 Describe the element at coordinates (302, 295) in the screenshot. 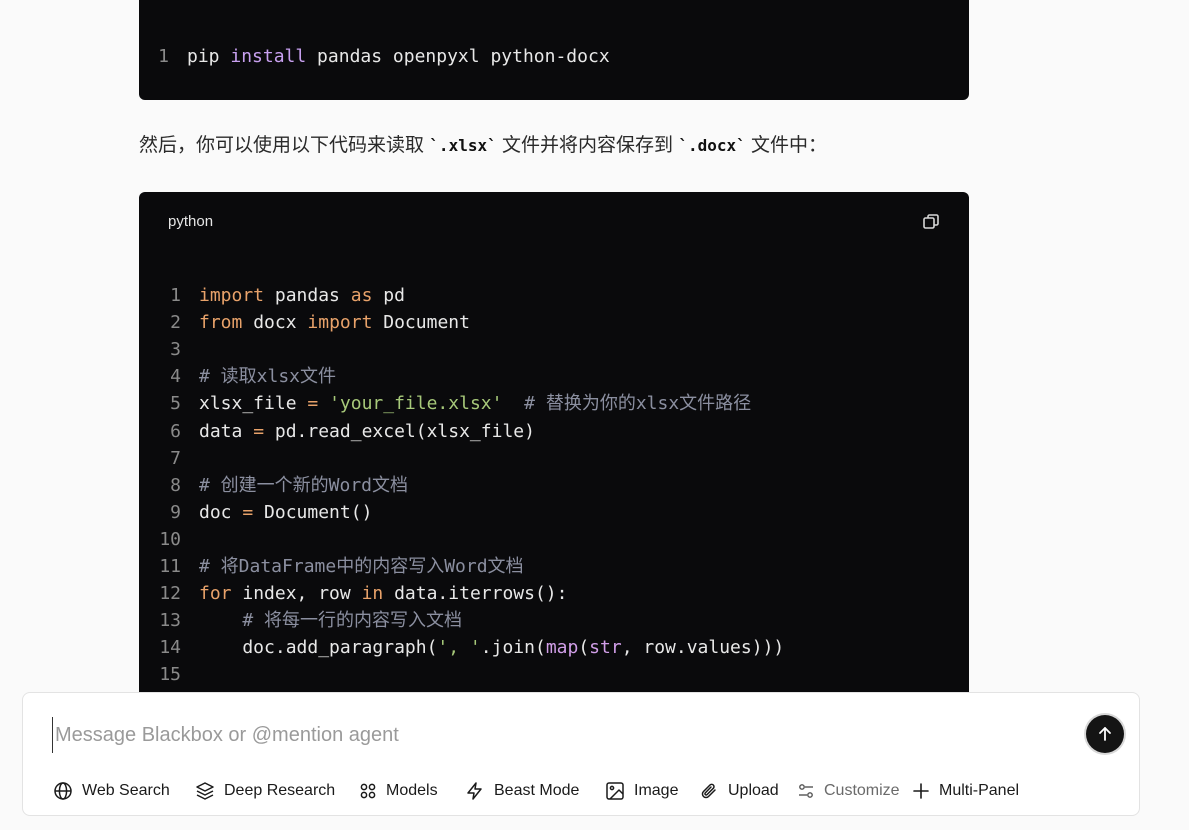

I see `line-code: import pandas as pd` at that location.